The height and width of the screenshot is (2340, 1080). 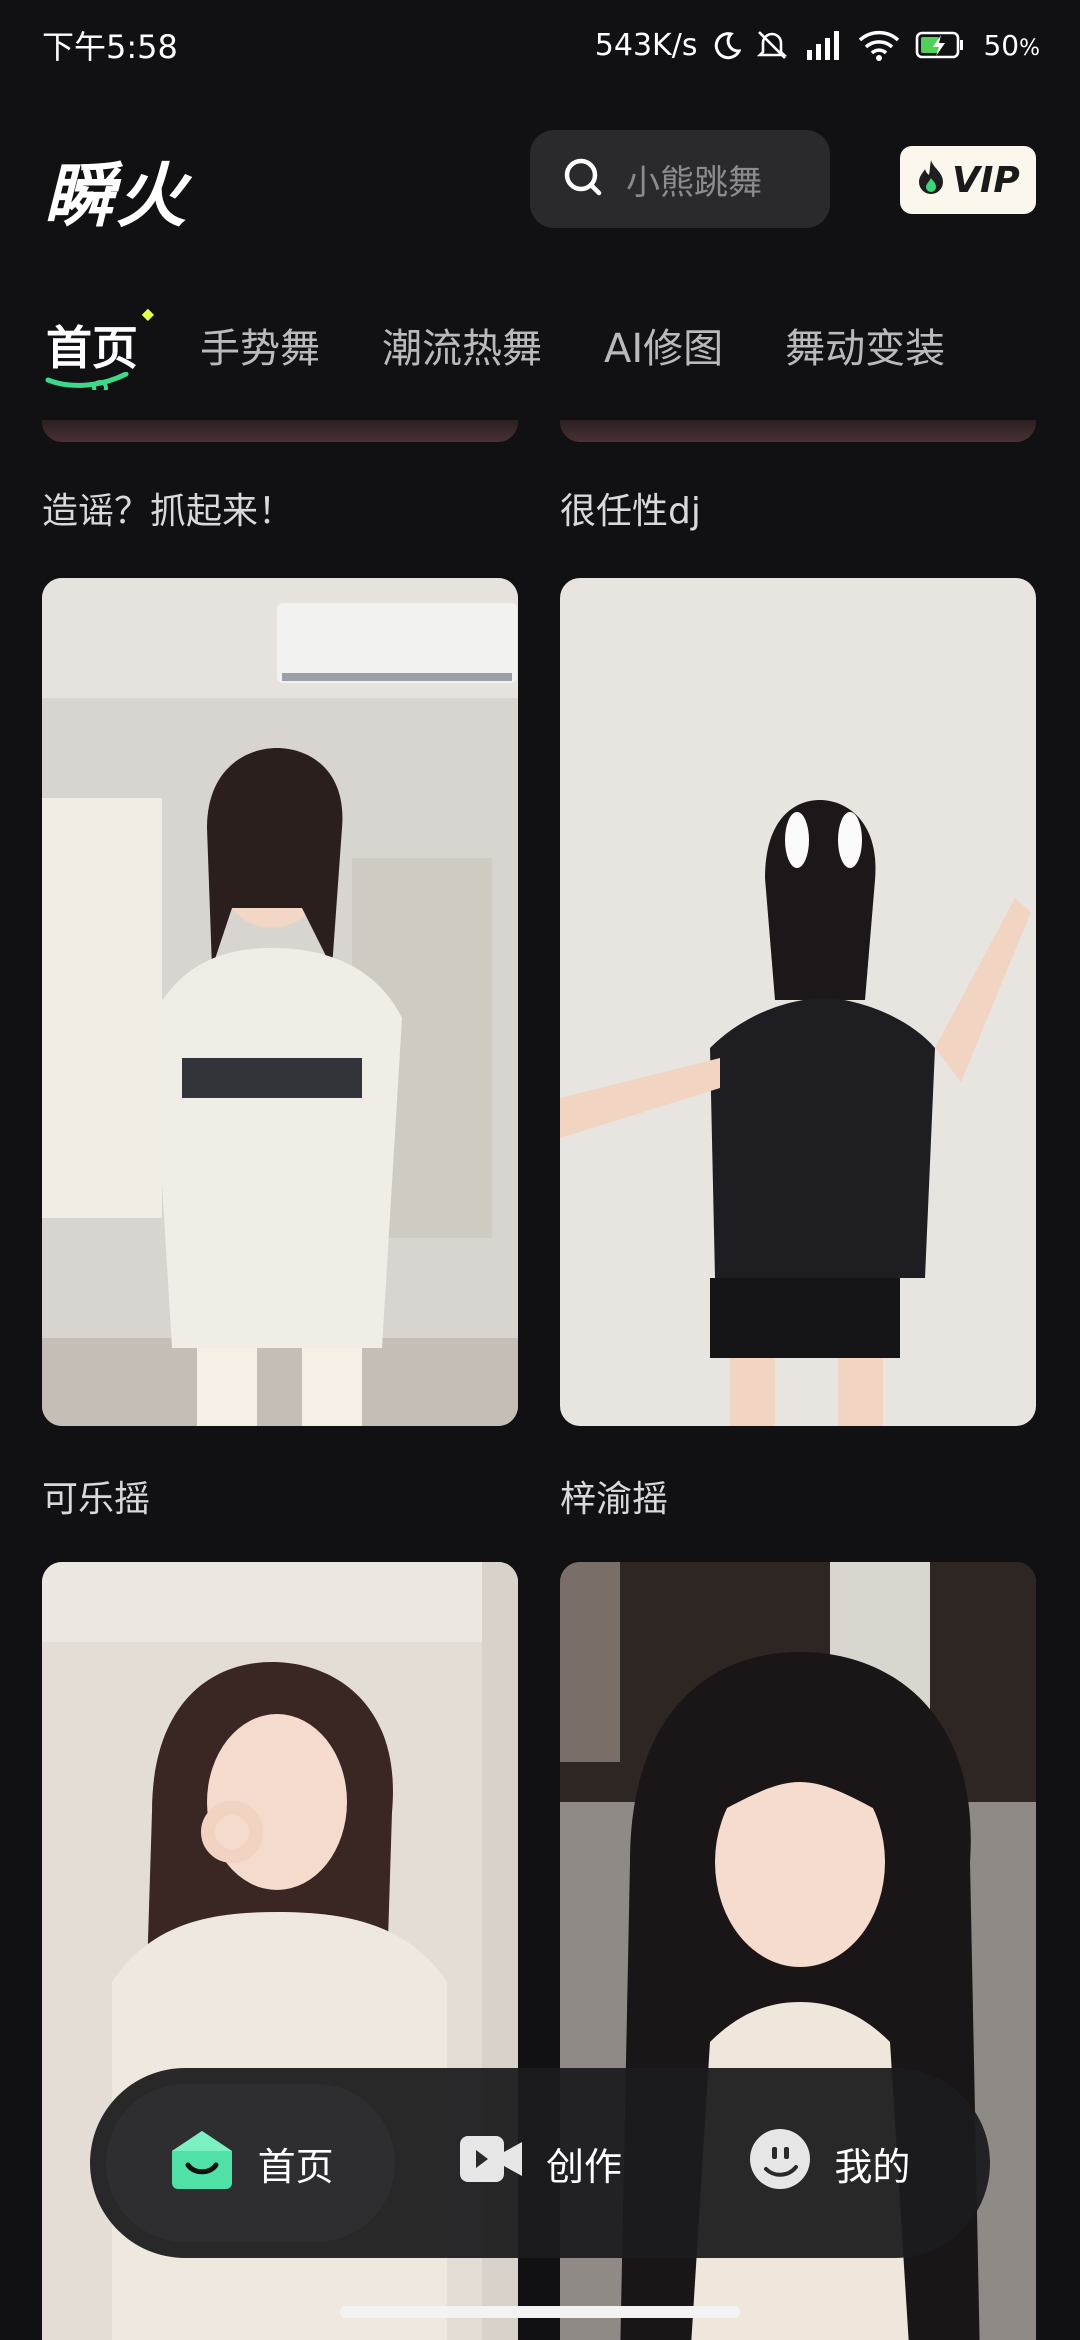 I want to click on status-time: 下午5:58, so click(x=110, y=47).